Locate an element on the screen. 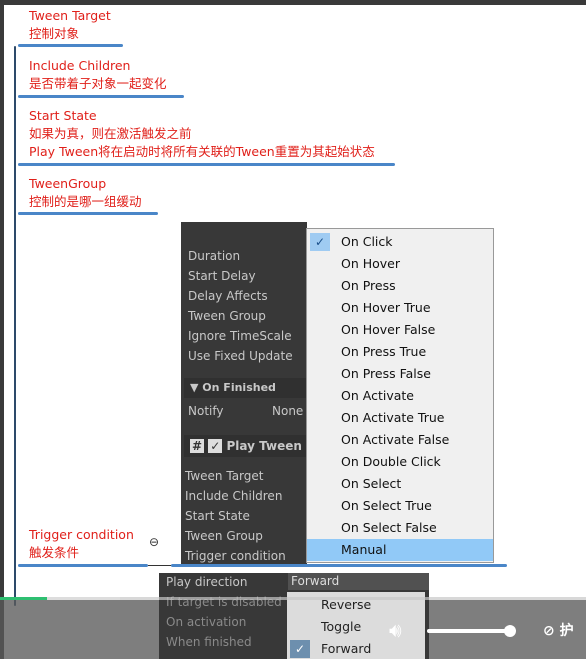  prop-label: Delay Affects is located at coordinates (228, 296).